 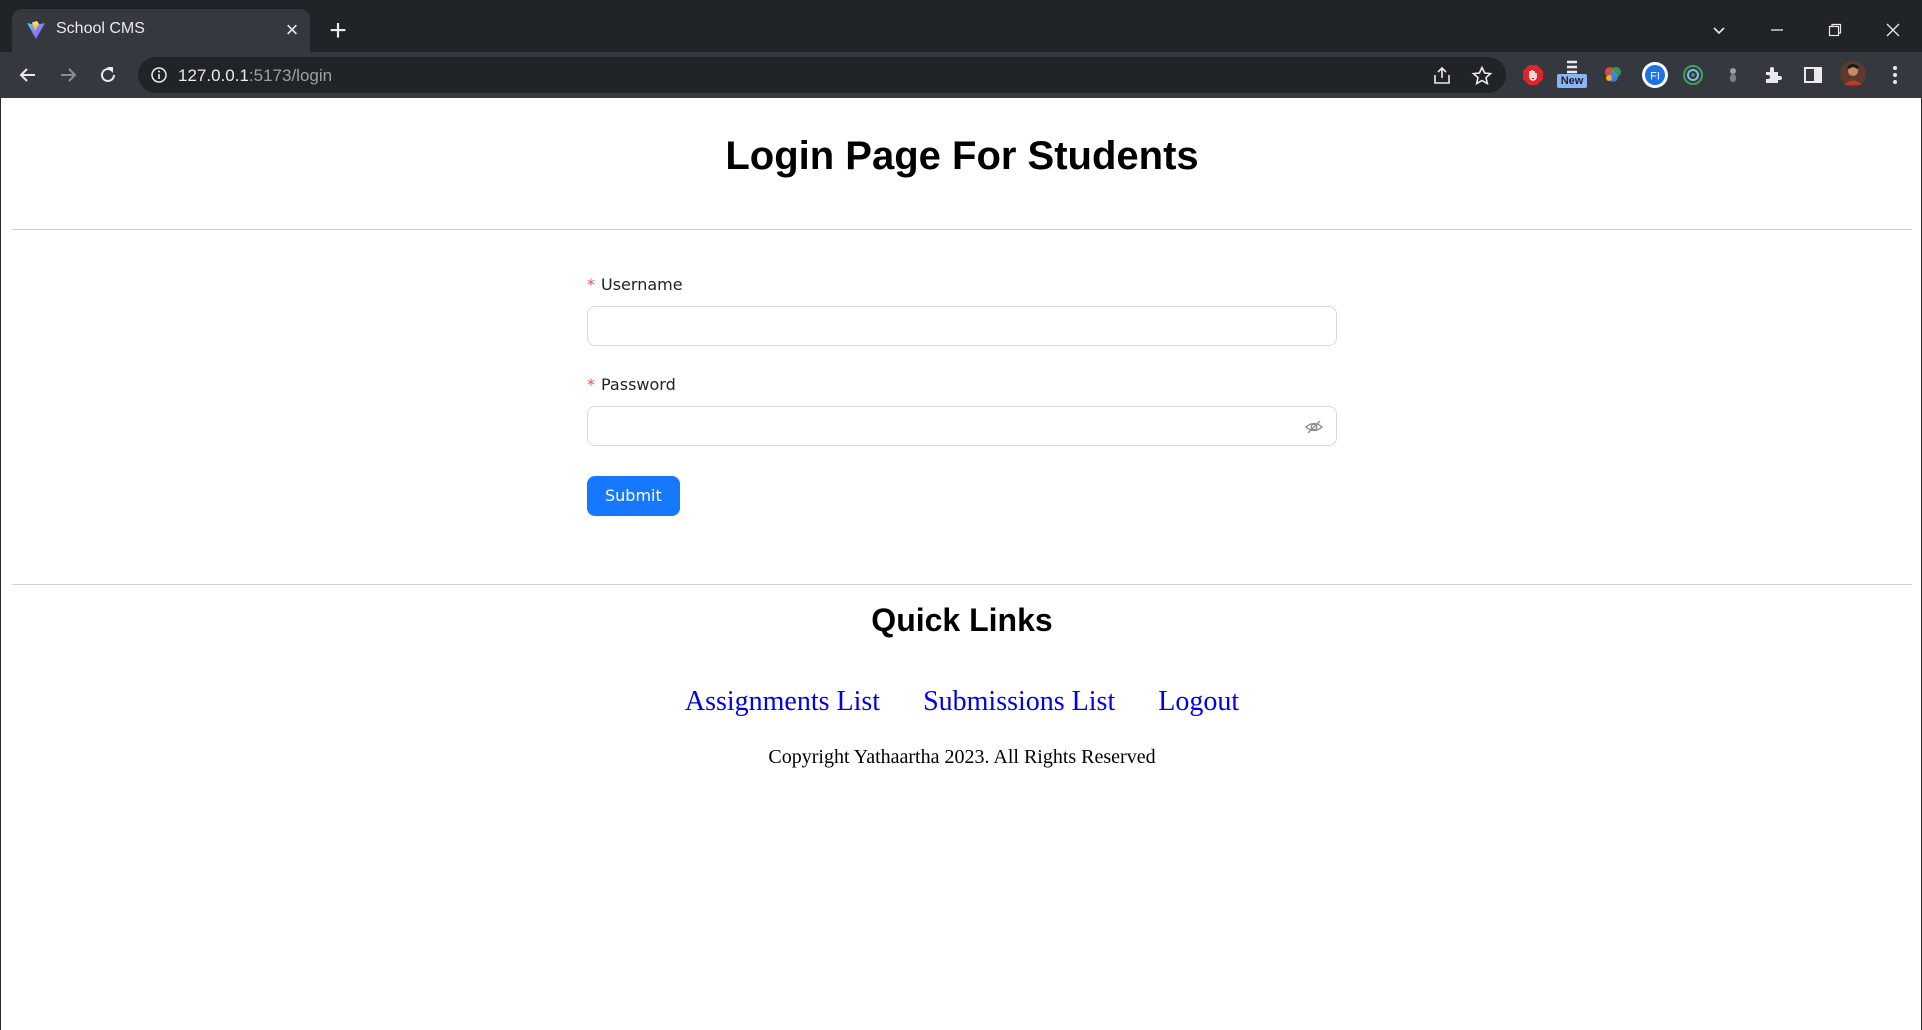 What do you see at coordinates (1613, 75) in the screenshot?
I see `color-picker-extension-icon` at bounding box center [1613, 75].